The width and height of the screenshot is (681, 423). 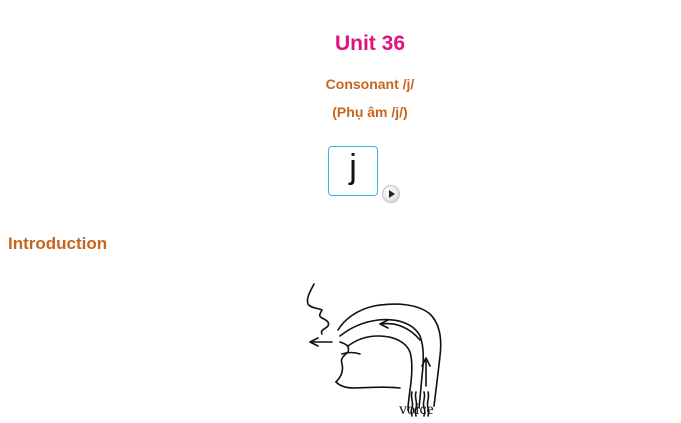 I want to click on phoneme-symbol: j, so click(x=353, y=166).